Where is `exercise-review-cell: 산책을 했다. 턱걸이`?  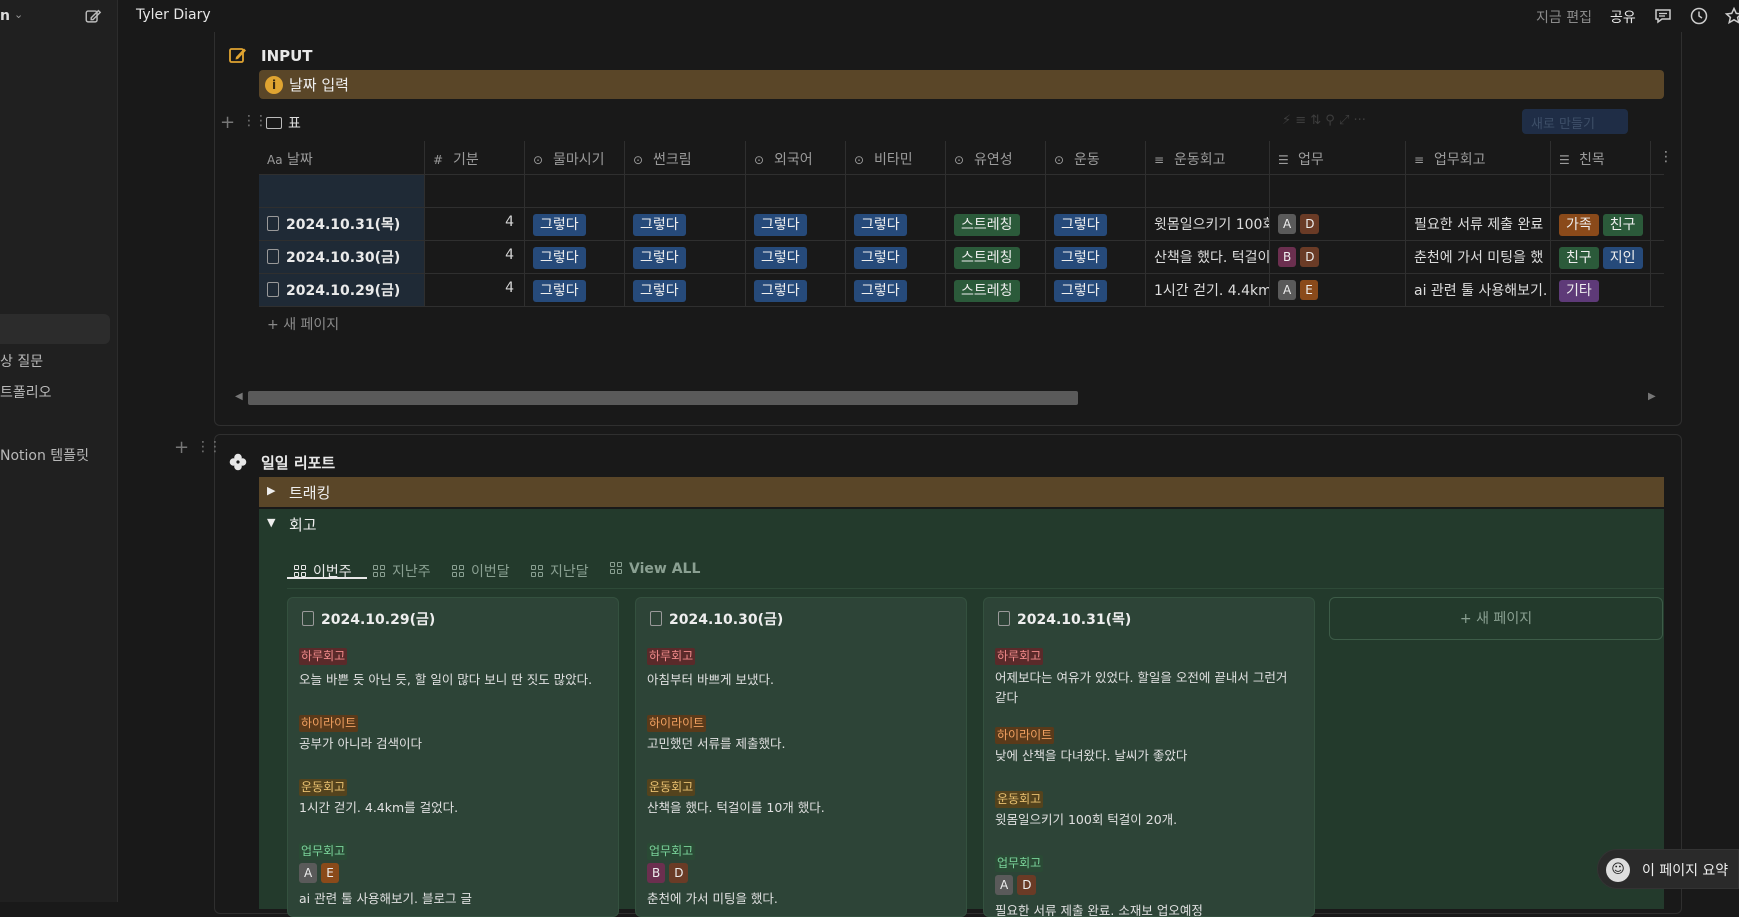
exercise-review-cell: 산책을 했다. 턱걸이 is located at coordinates (1208, 257).